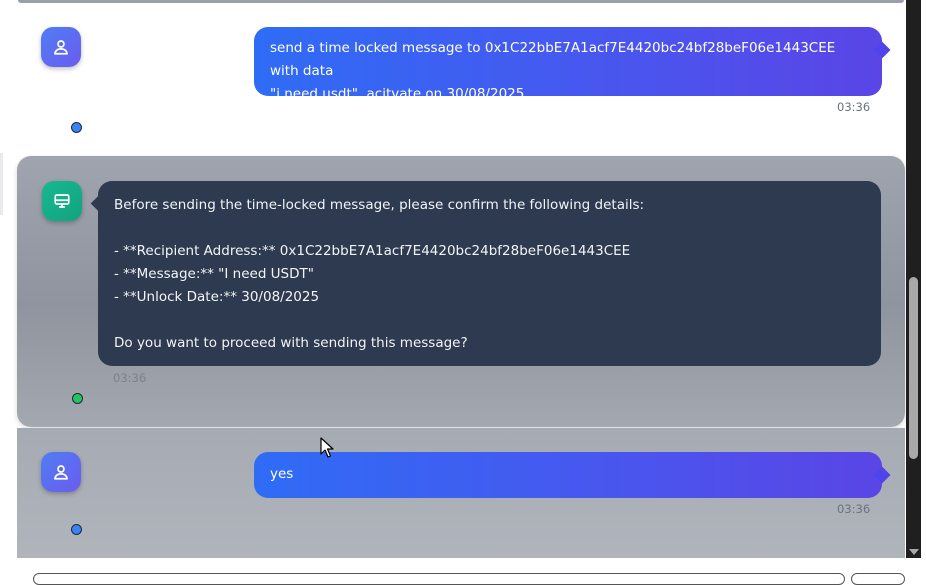 The image size is (926, 585). What do you see at coordinates (914, 552) in the screenshot?
I see `scroll-down-arrow-icon` at bounding box center [914, 552].